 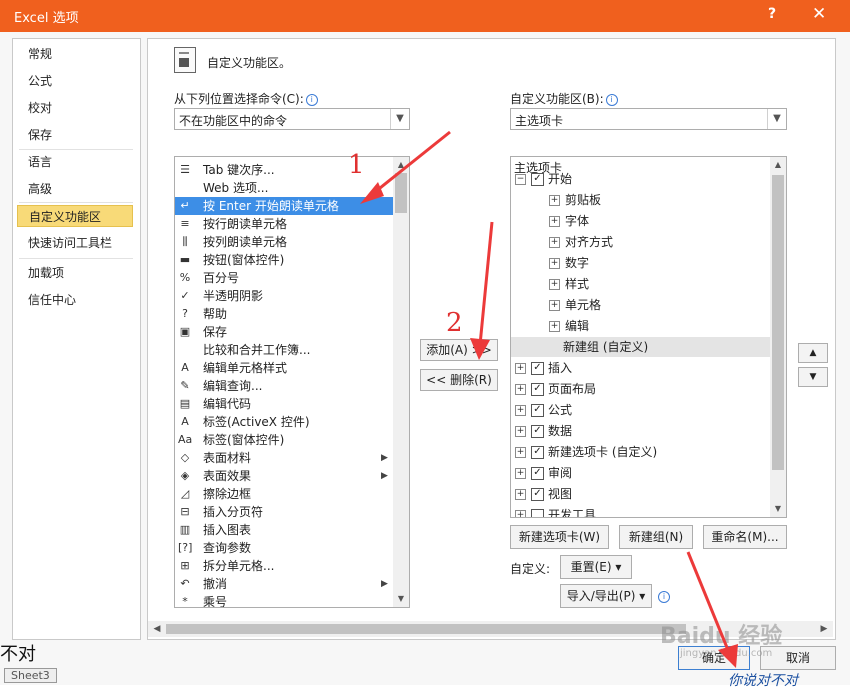 I want to click on annotation-step-1: 1, so click(x=356, y=165).